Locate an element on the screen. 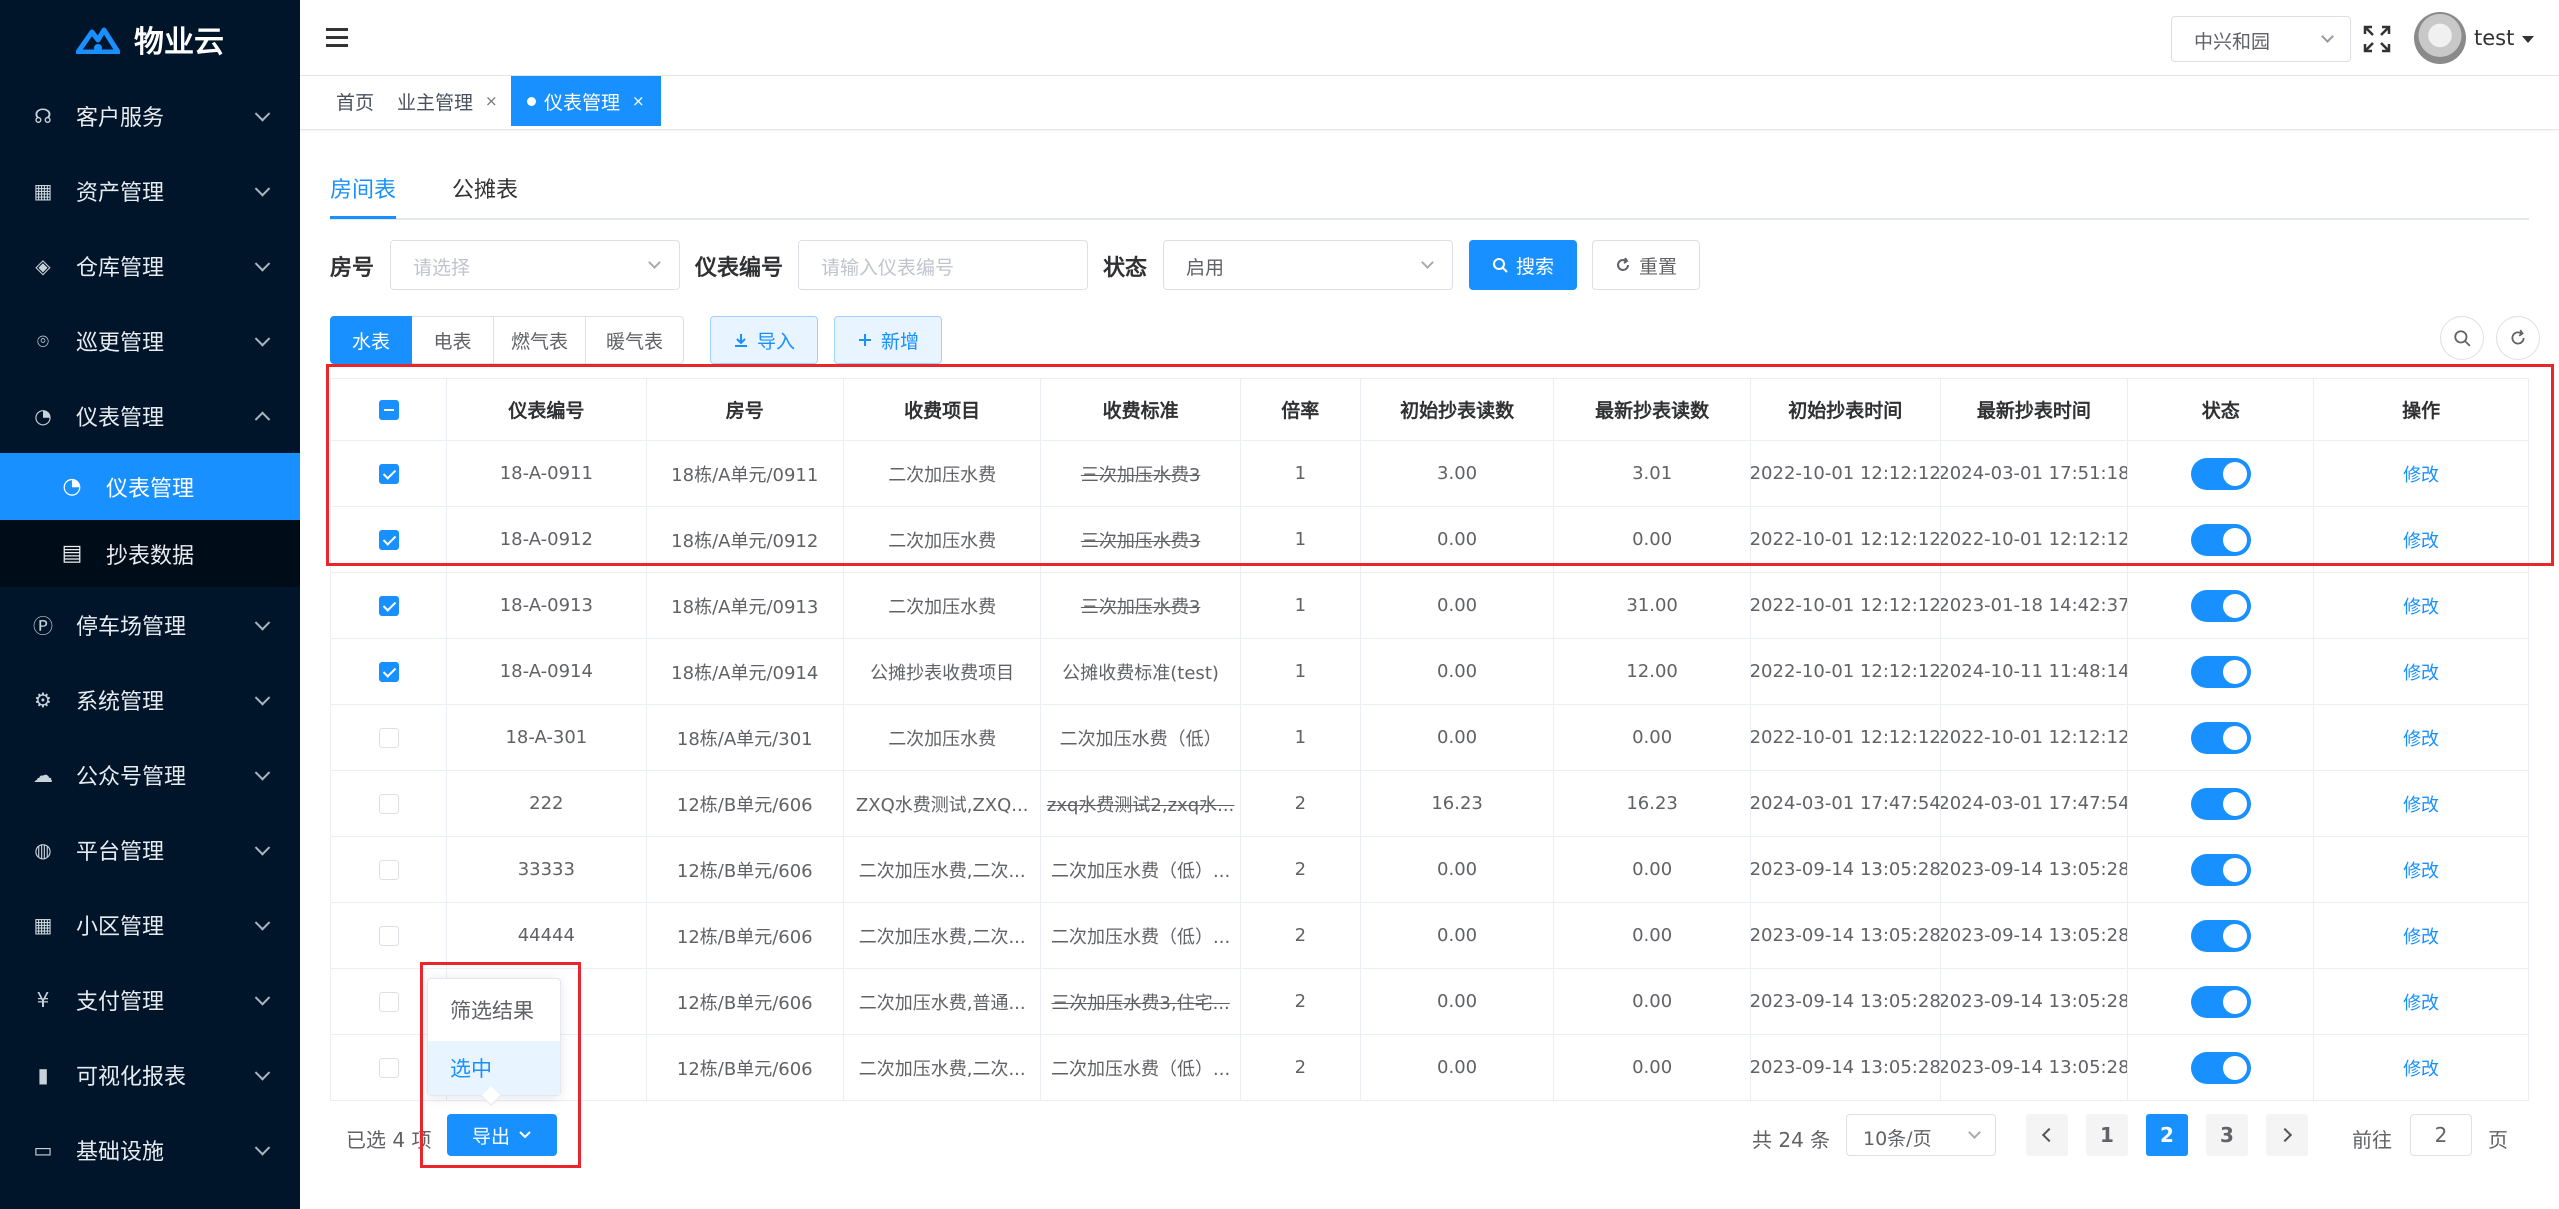 Image resolution: width=2559 pixels, height=1209 pixels. gauge-icon: ◔ is located at coordinates (43, 415).